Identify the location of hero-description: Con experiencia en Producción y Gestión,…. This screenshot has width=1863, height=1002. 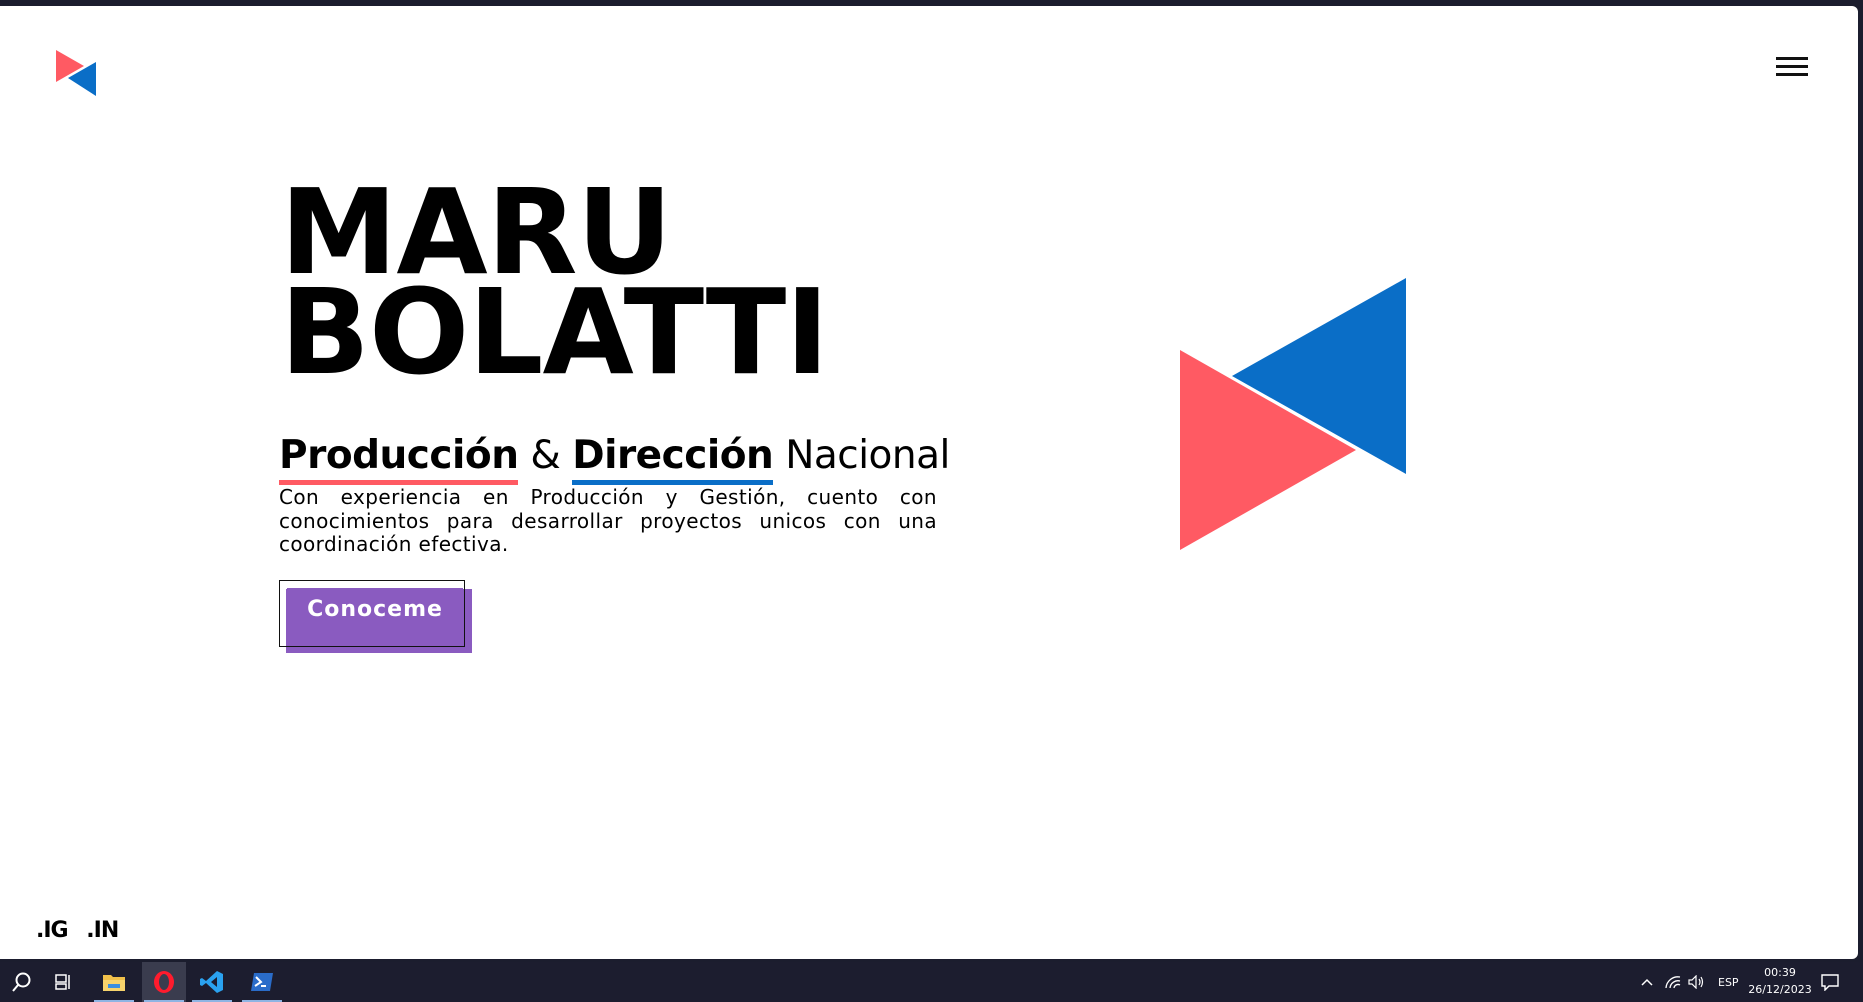
(608, 520).